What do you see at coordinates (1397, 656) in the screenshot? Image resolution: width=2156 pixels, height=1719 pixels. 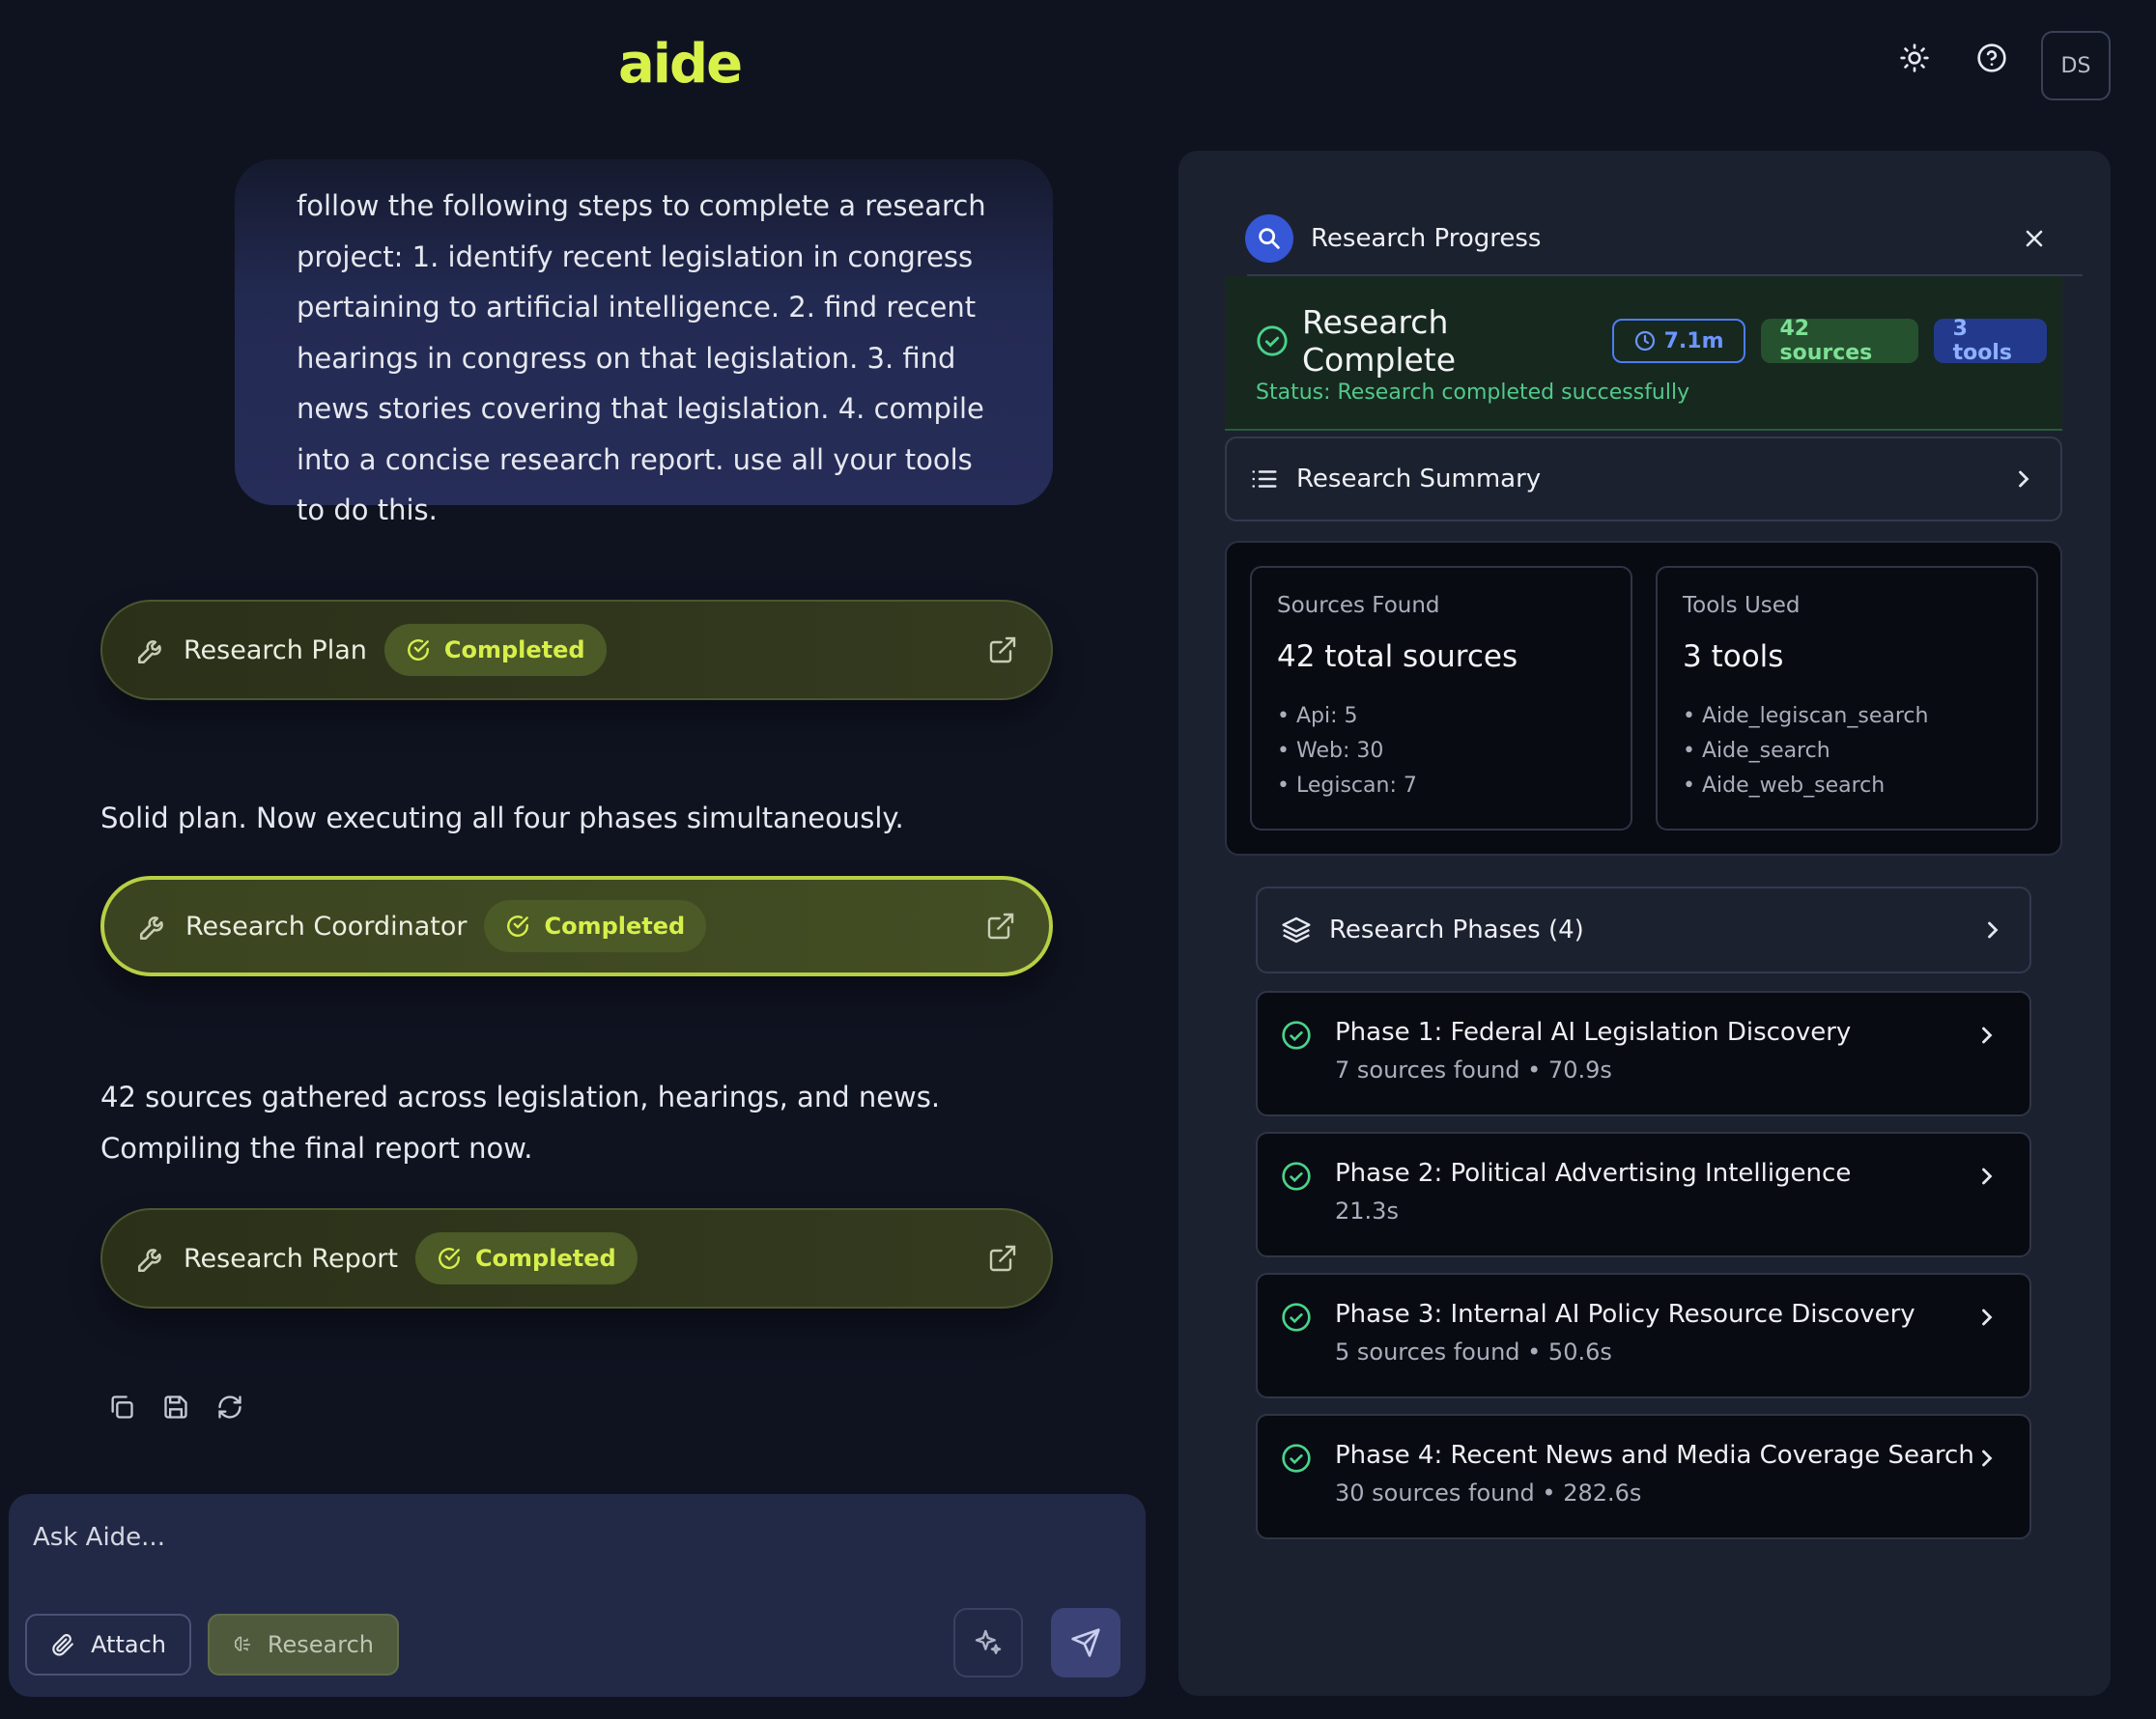 I see `card-total: 42 total sources` at bounding box center [1397, 656].